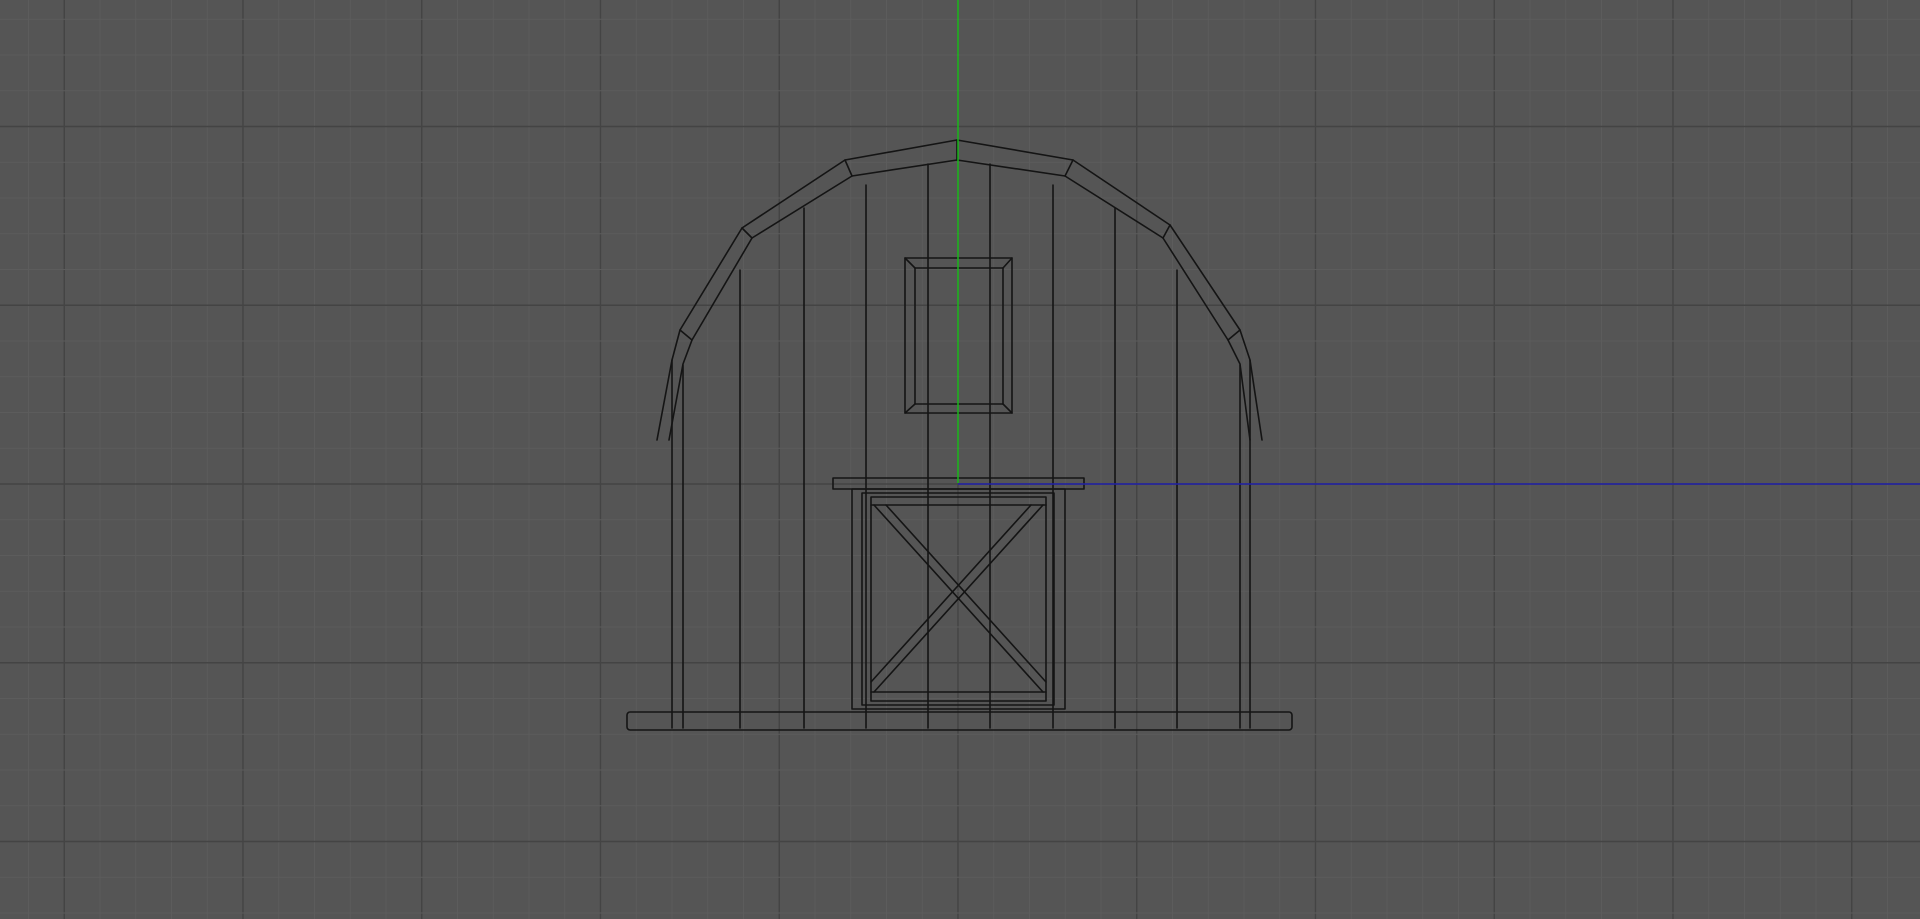 The height and width of the screenshot is (919, 1920). I want to click on barn-side-posts, so click(961, 544).